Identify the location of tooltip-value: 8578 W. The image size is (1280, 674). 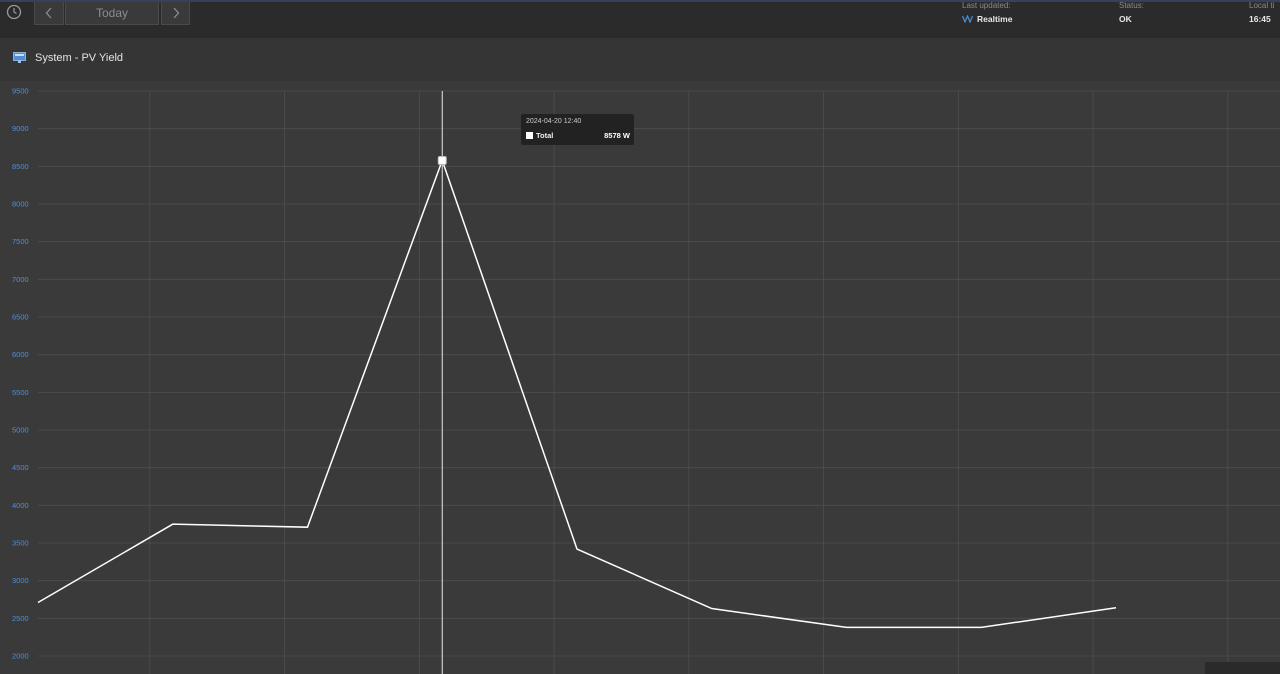
(617, 135).